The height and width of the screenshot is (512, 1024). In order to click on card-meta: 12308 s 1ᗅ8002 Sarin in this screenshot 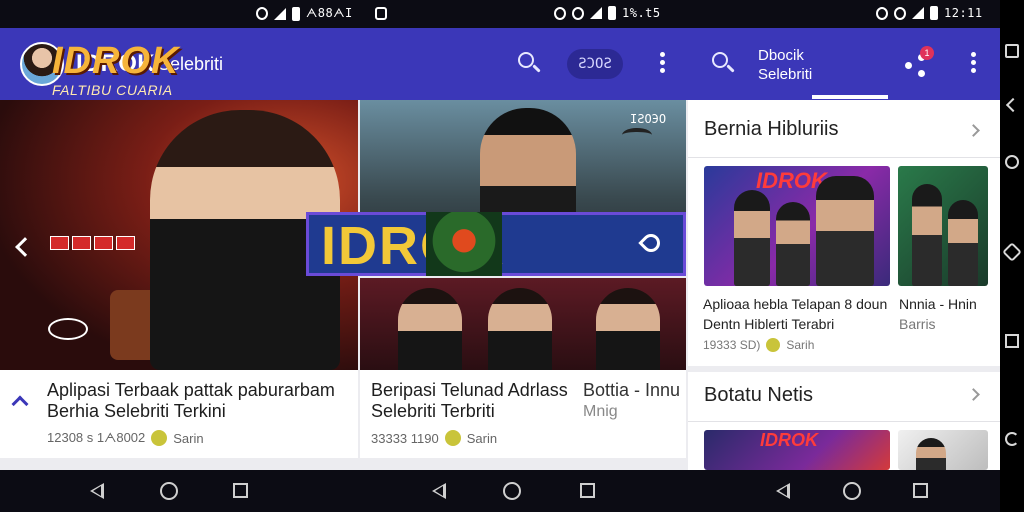, I will do `click(125, 438)`.